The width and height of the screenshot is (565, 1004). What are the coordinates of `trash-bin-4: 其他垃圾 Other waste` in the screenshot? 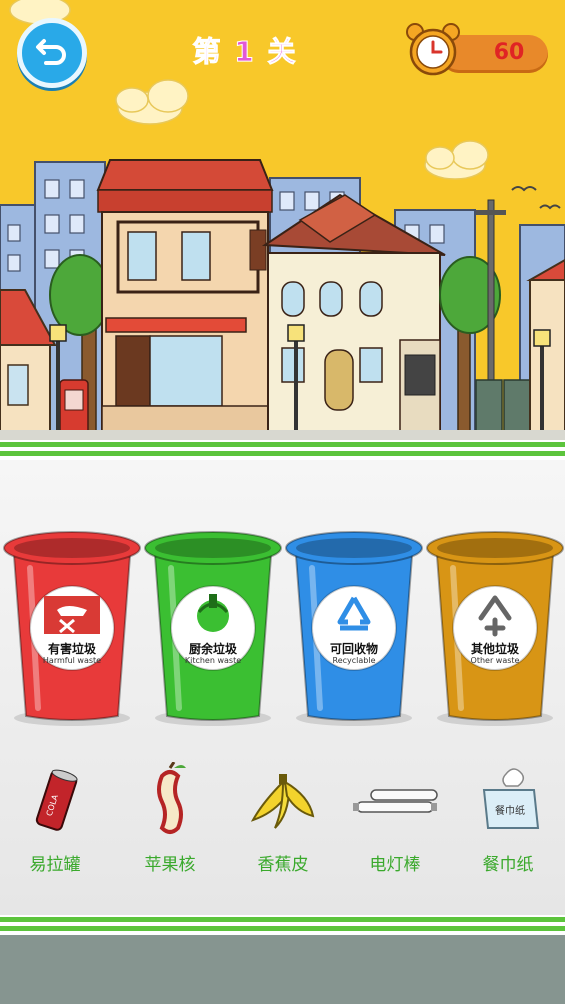 It's located at (495, 628).